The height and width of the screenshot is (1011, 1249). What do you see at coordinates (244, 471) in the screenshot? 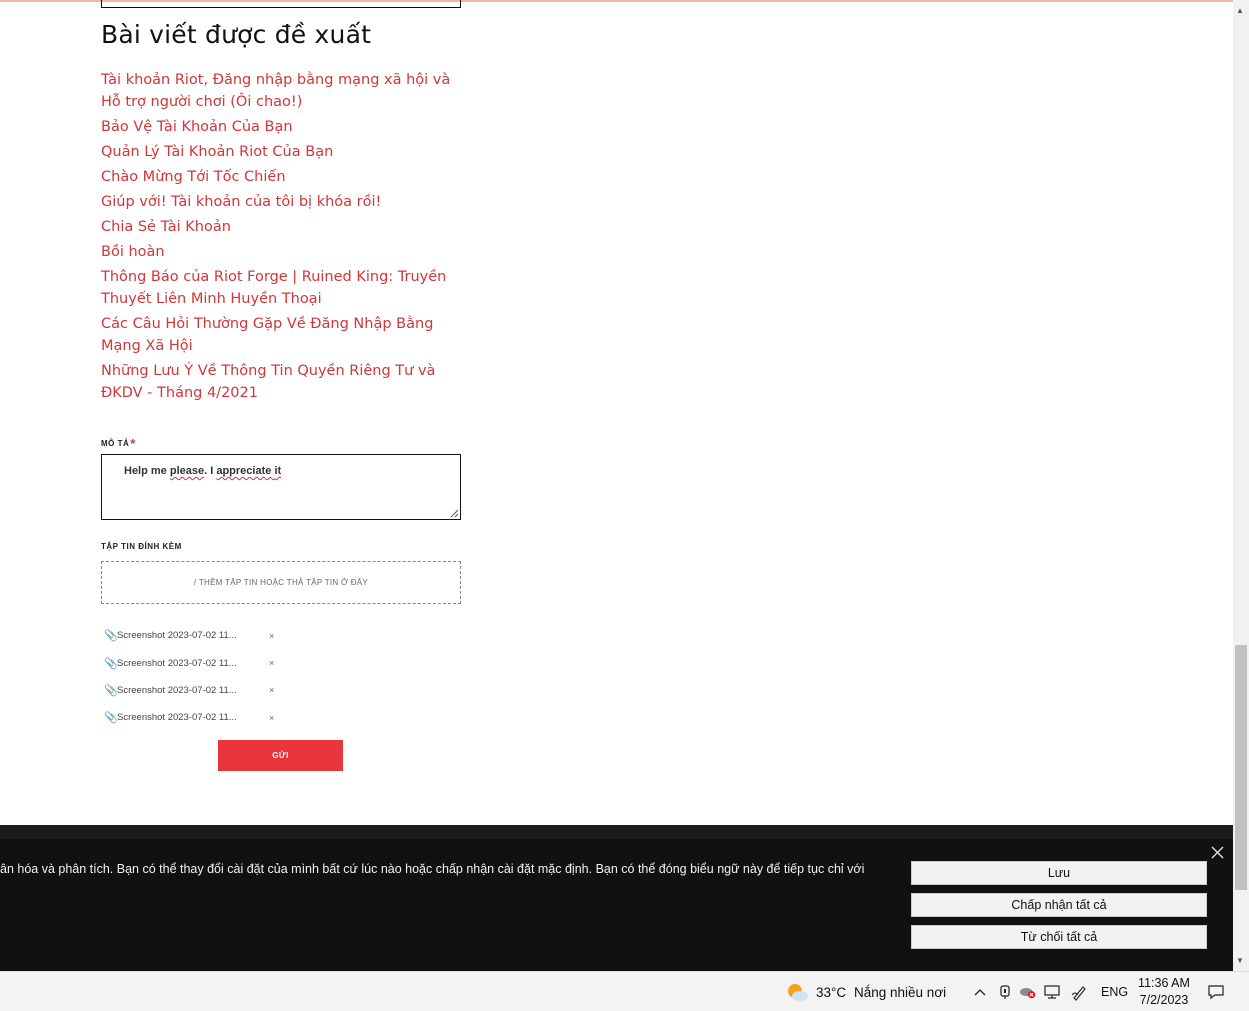
I see `misspelled-word: appreciate` at bounding box center [244, 471].